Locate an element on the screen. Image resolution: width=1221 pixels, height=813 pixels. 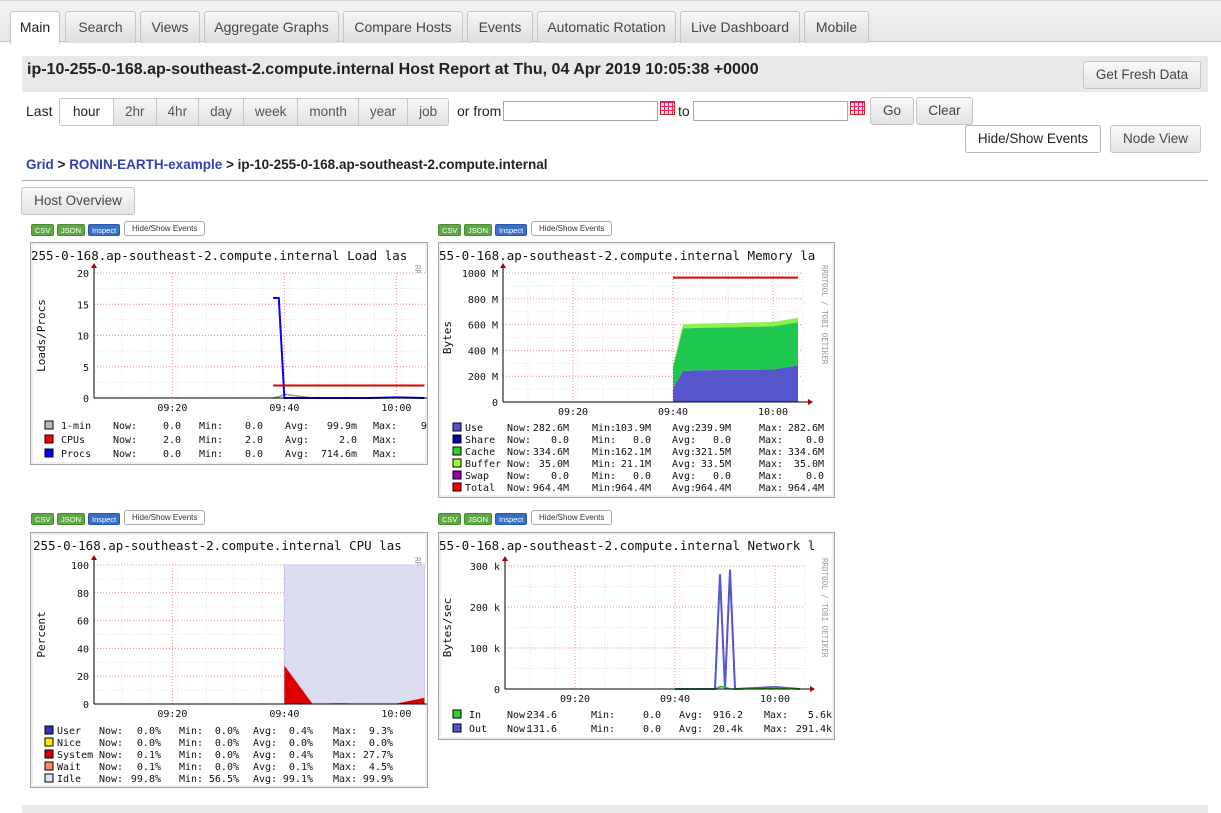
range-year: year is located at coordinates (382, 112).